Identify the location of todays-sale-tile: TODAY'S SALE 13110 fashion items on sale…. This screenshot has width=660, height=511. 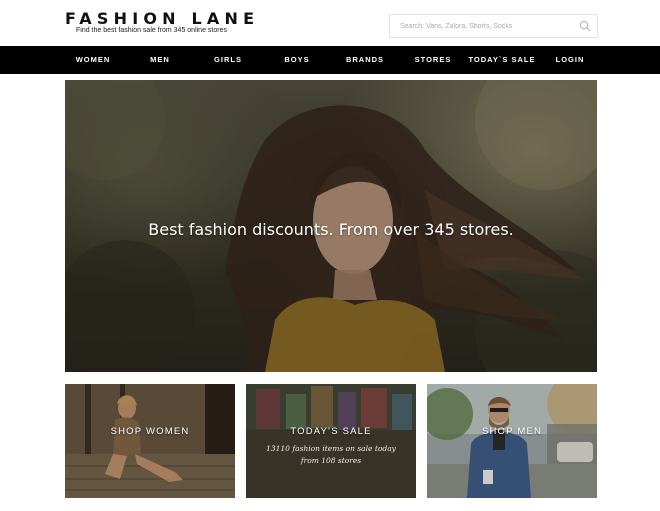
(331, 441).